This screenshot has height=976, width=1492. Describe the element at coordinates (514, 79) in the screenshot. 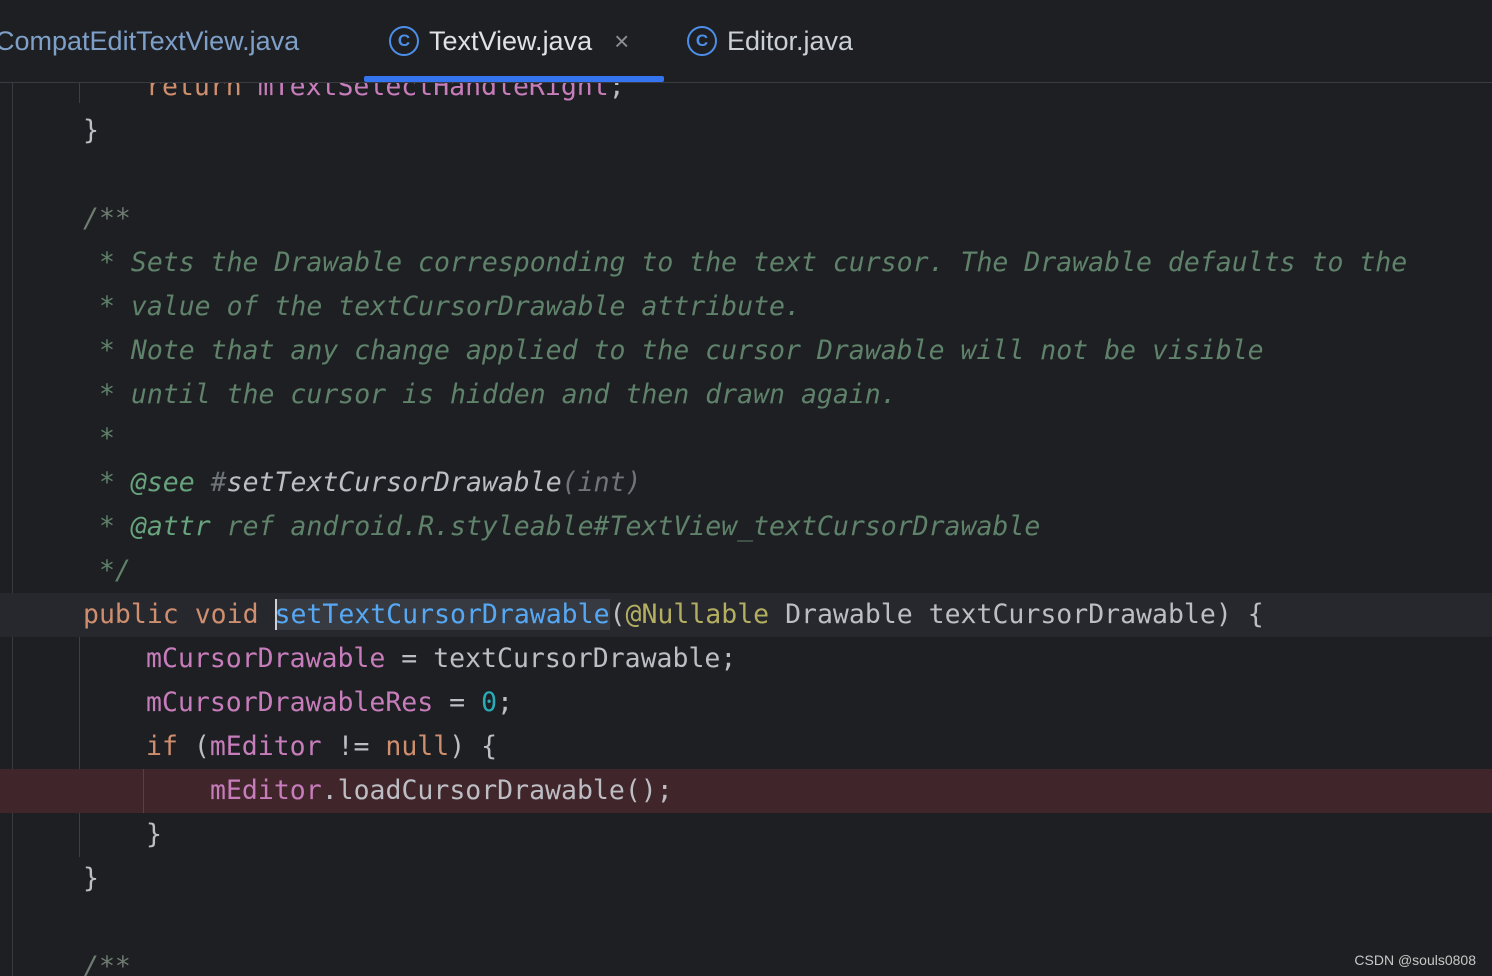

I see `active-tab-indicator` at that location.